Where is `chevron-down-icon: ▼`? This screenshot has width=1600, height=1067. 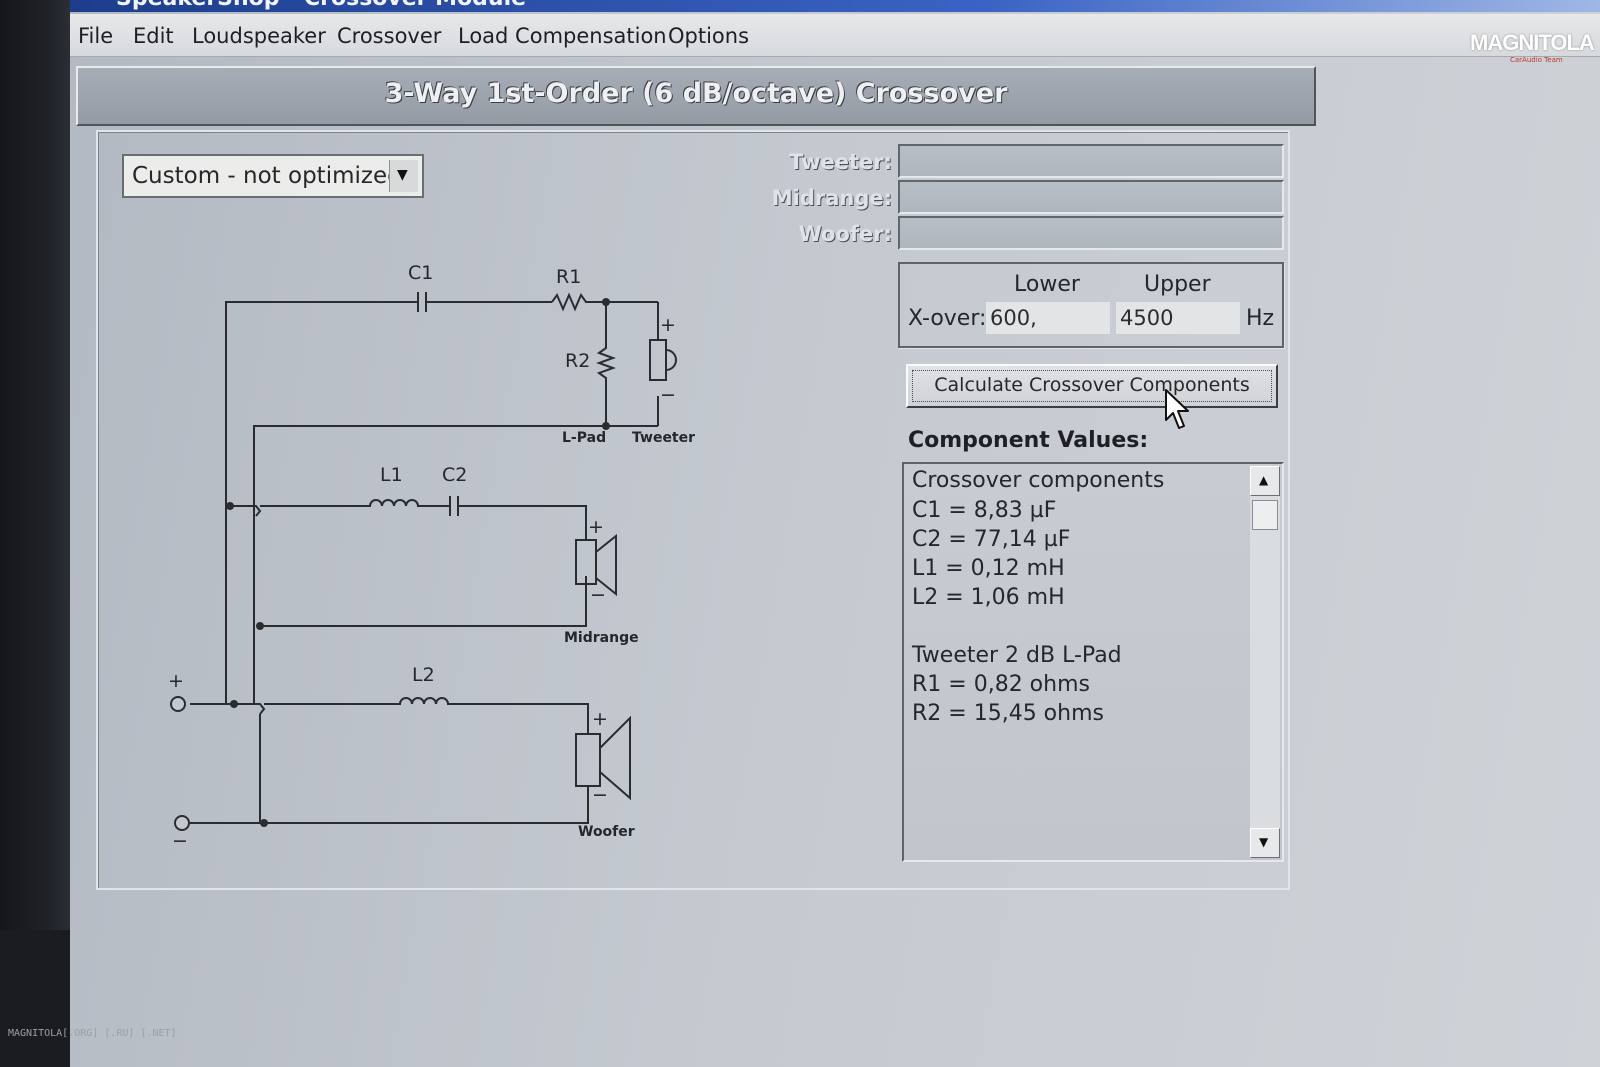 chevron-down-icon: ▼ is located at coordinates (402, 175).